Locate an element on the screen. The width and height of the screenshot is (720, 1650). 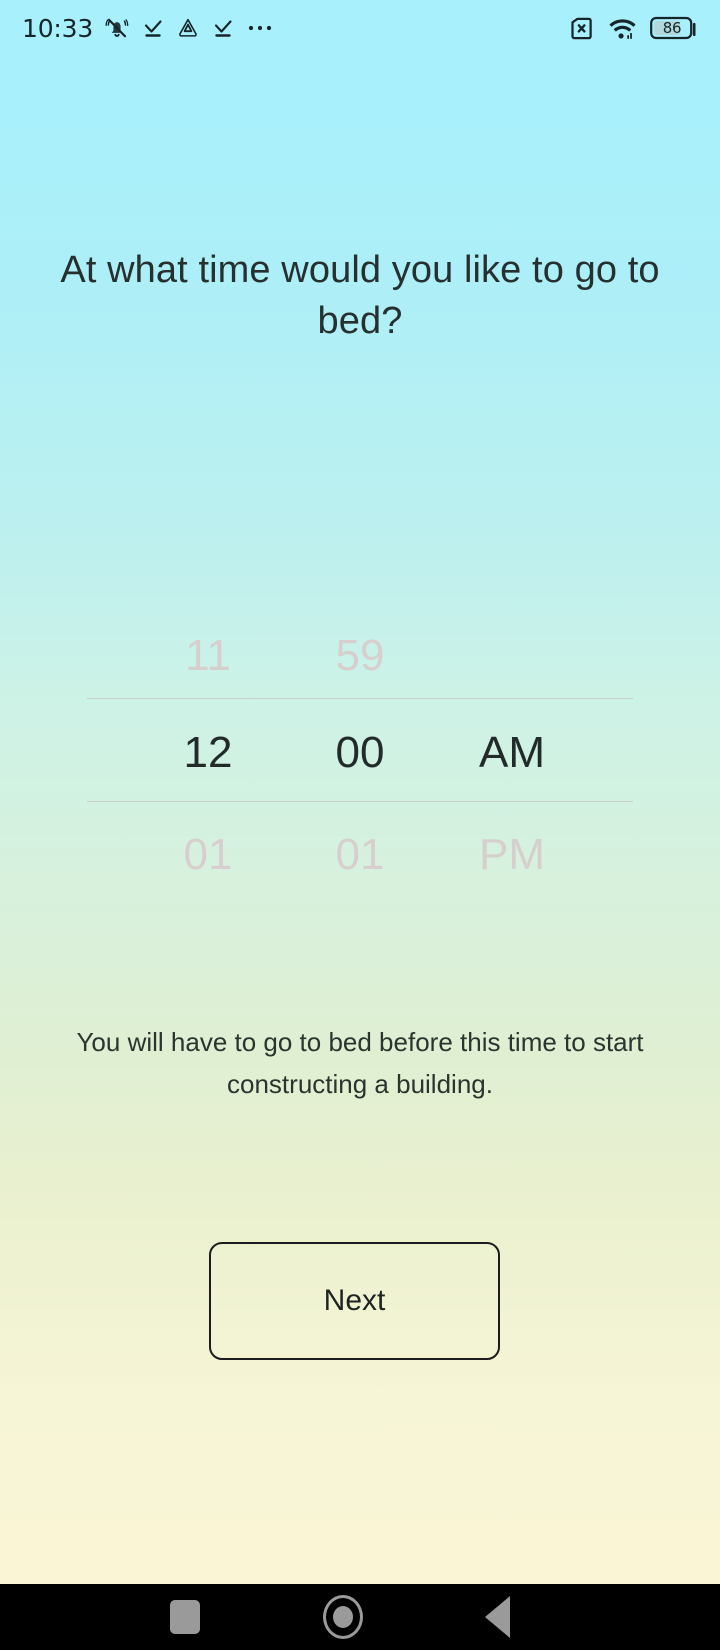
nav-recents-button is located at coordinates (185, 1617).